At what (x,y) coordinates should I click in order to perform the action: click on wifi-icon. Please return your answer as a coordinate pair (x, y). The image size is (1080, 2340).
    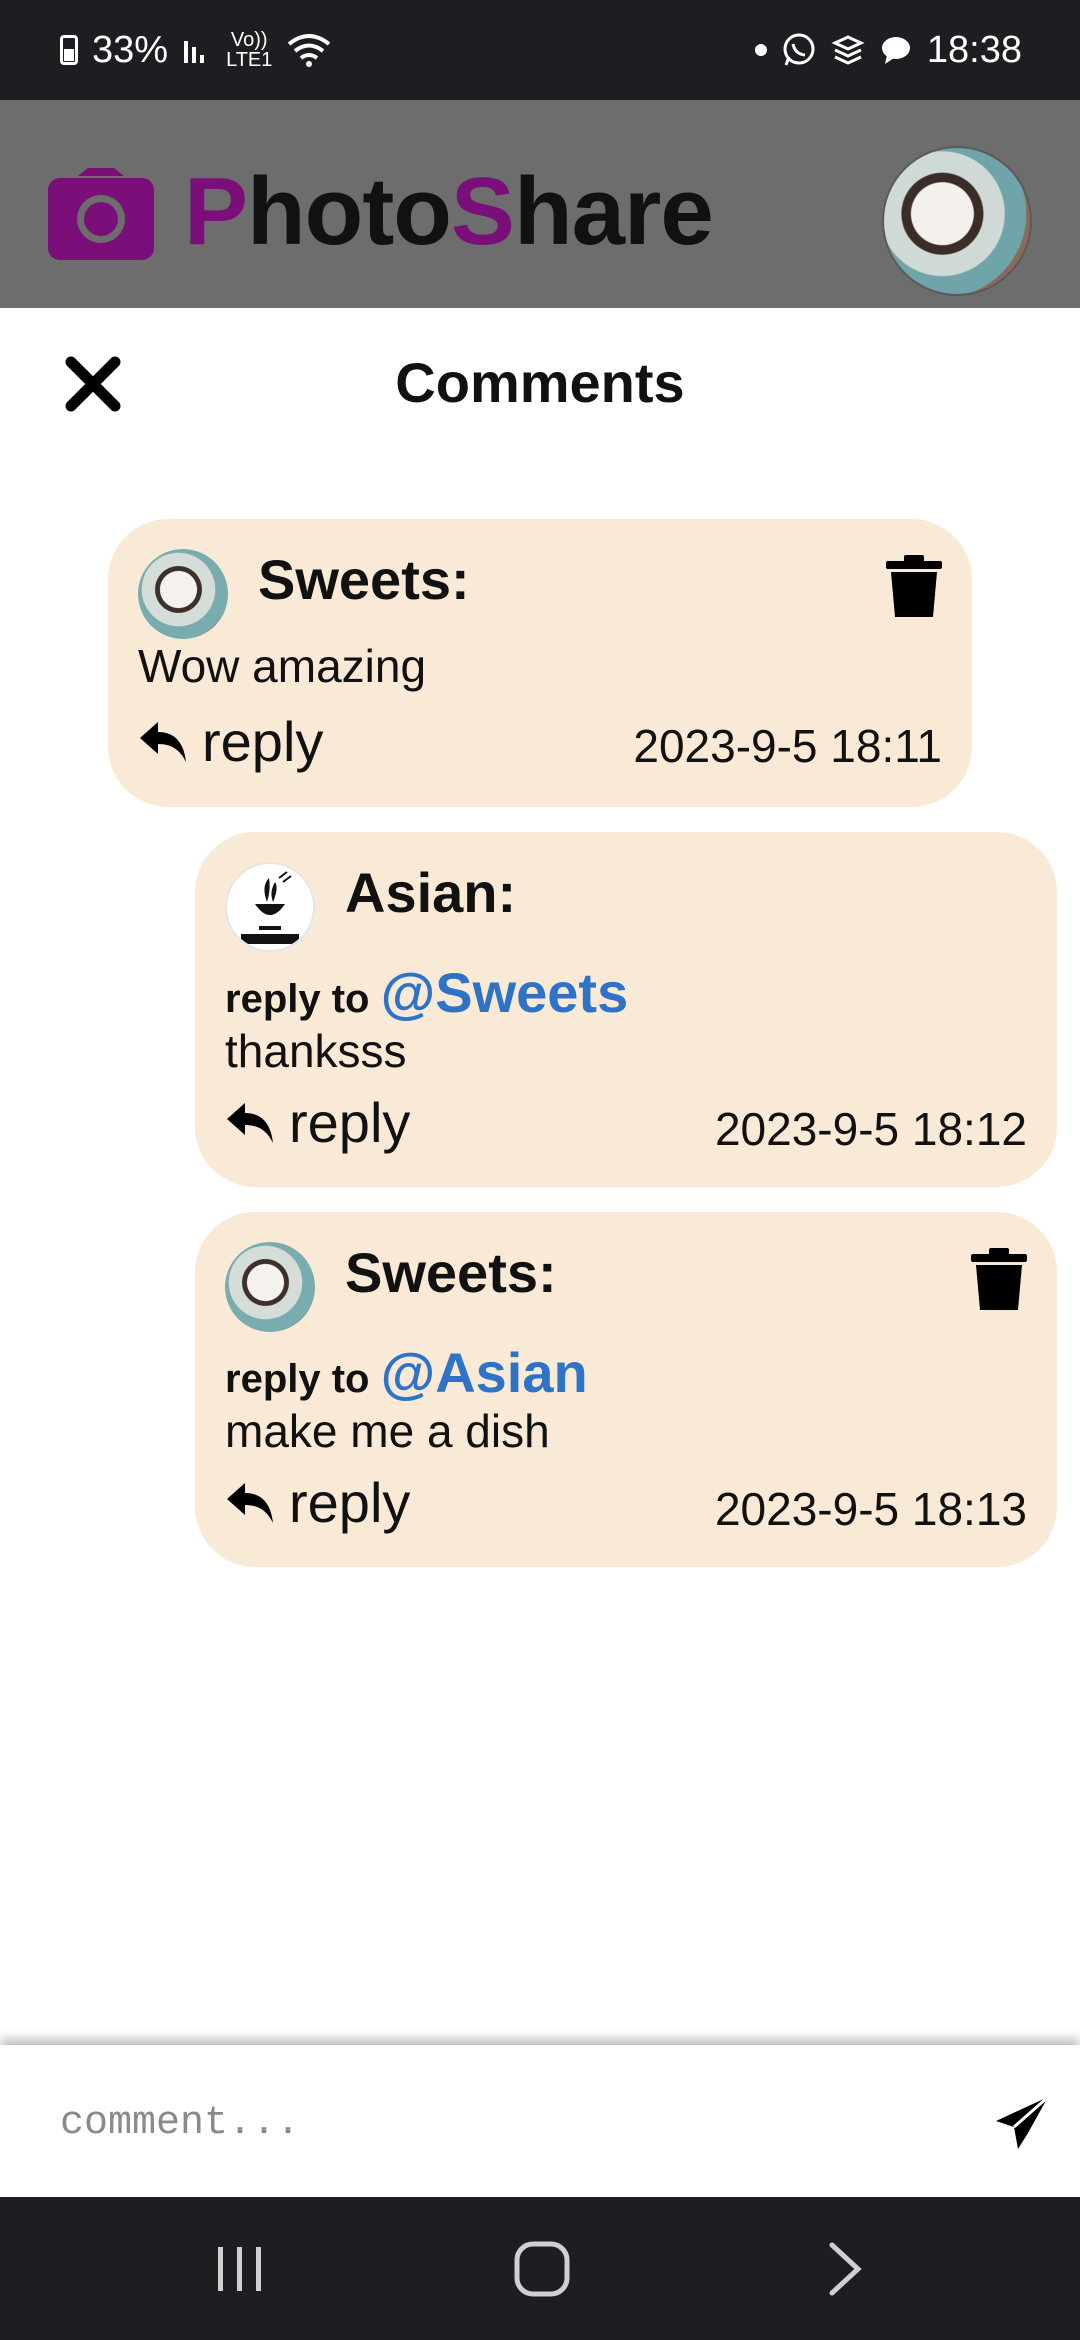
    Looking at the image, I should click on (309, 50).